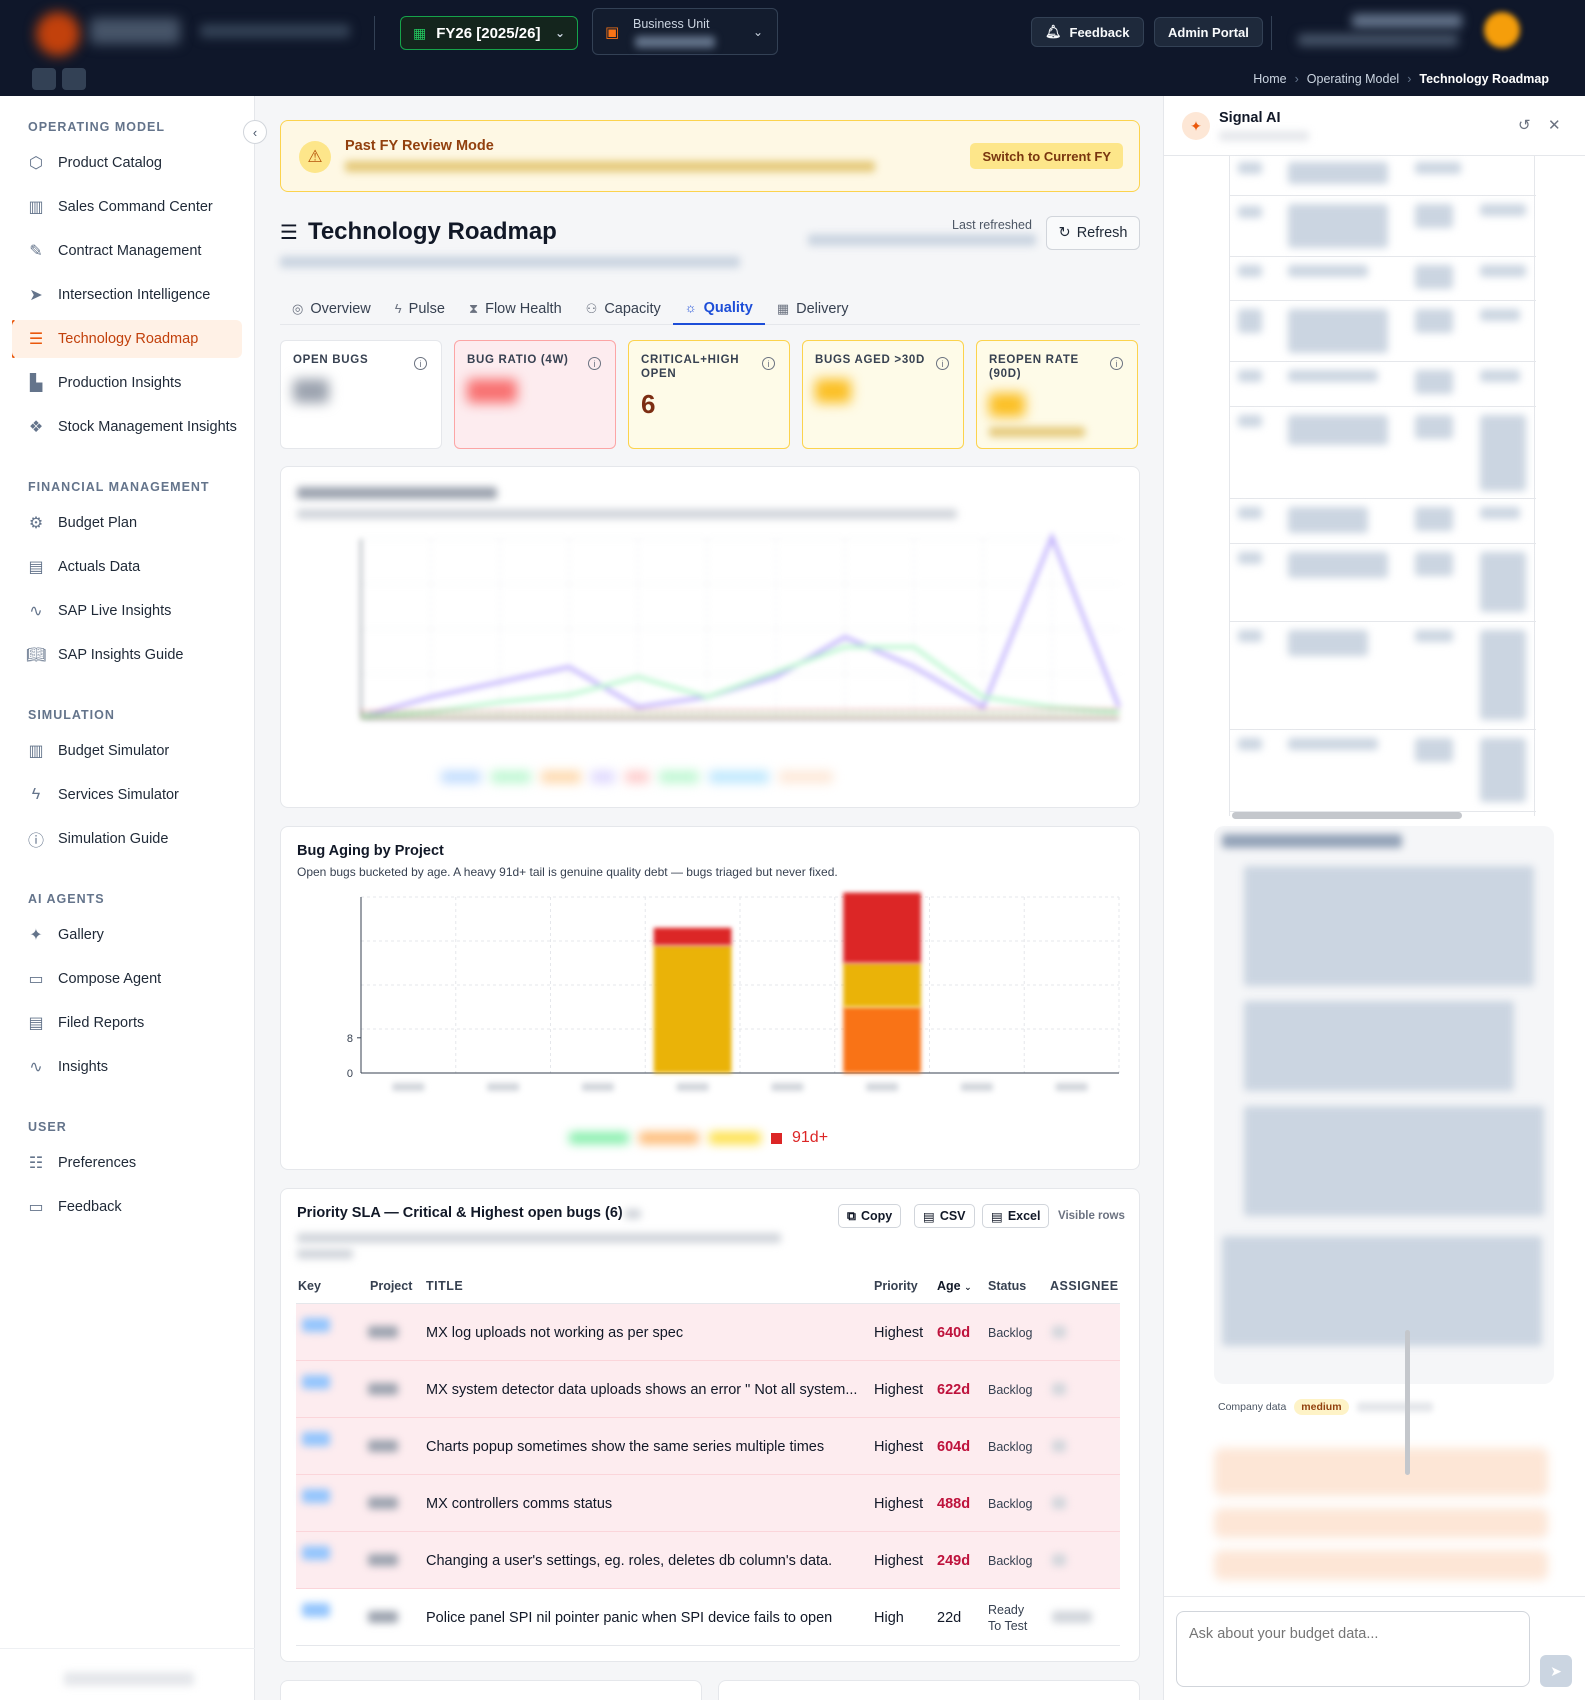  I want to click on app-logo-icon, so click(58, 34).